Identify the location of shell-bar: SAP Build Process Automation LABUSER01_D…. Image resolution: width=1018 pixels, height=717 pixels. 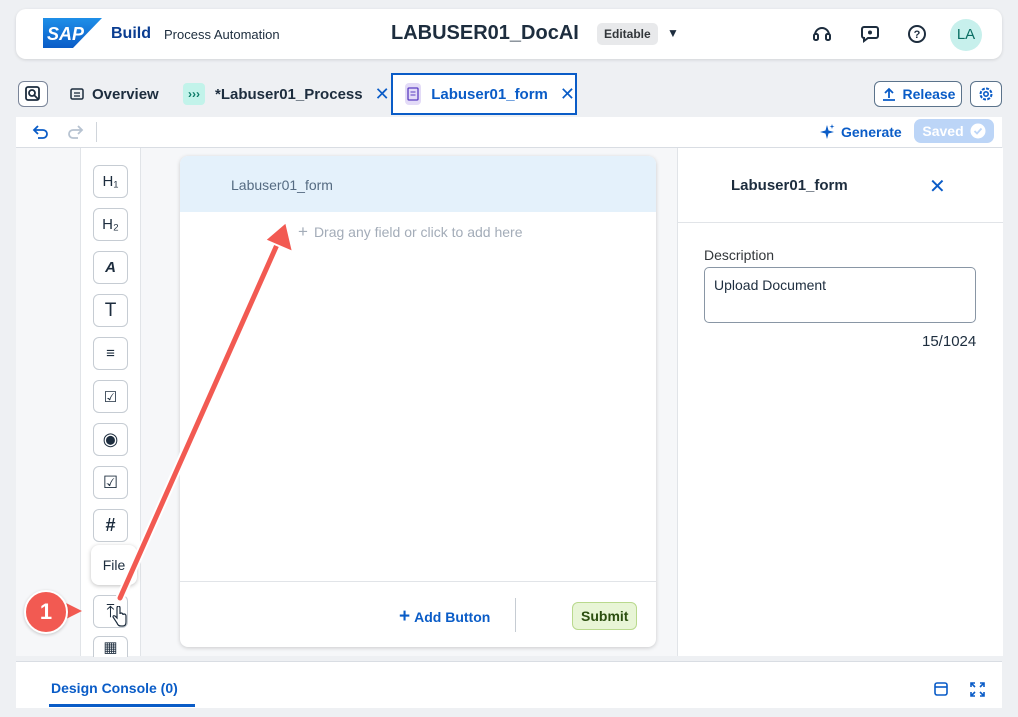
(509, 34).